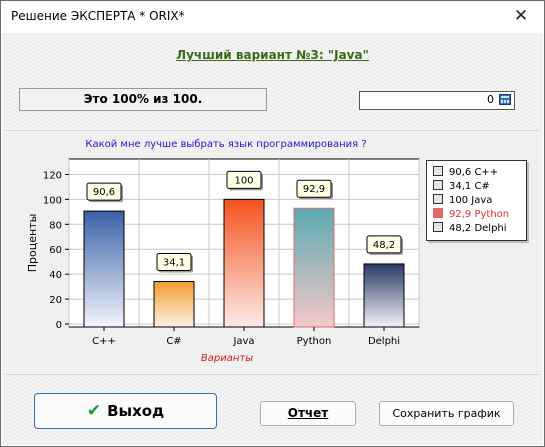 The image size is (545, 447). Describe the element at coordinates (384, 245) in the screenshot. I see `data-label: 48,2` at that location.